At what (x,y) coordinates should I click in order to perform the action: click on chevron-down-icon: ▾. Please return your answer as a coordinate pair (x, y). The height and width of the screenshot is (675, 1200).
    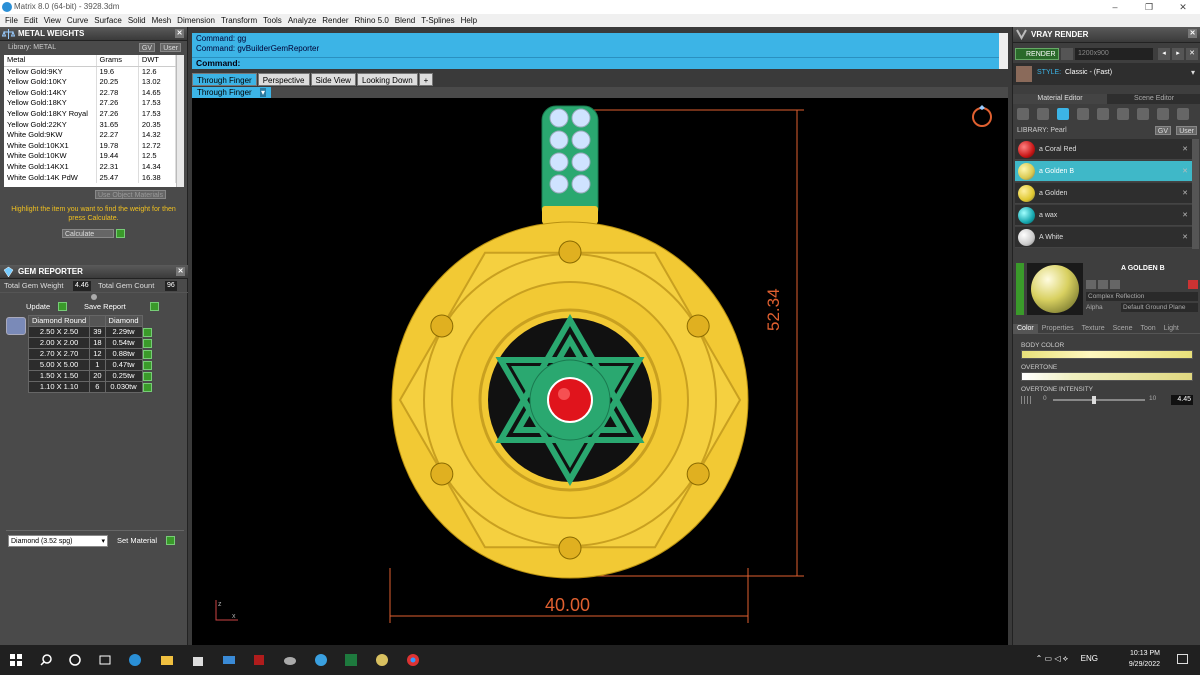
    Looking at the image, I should click on (1193, 72).